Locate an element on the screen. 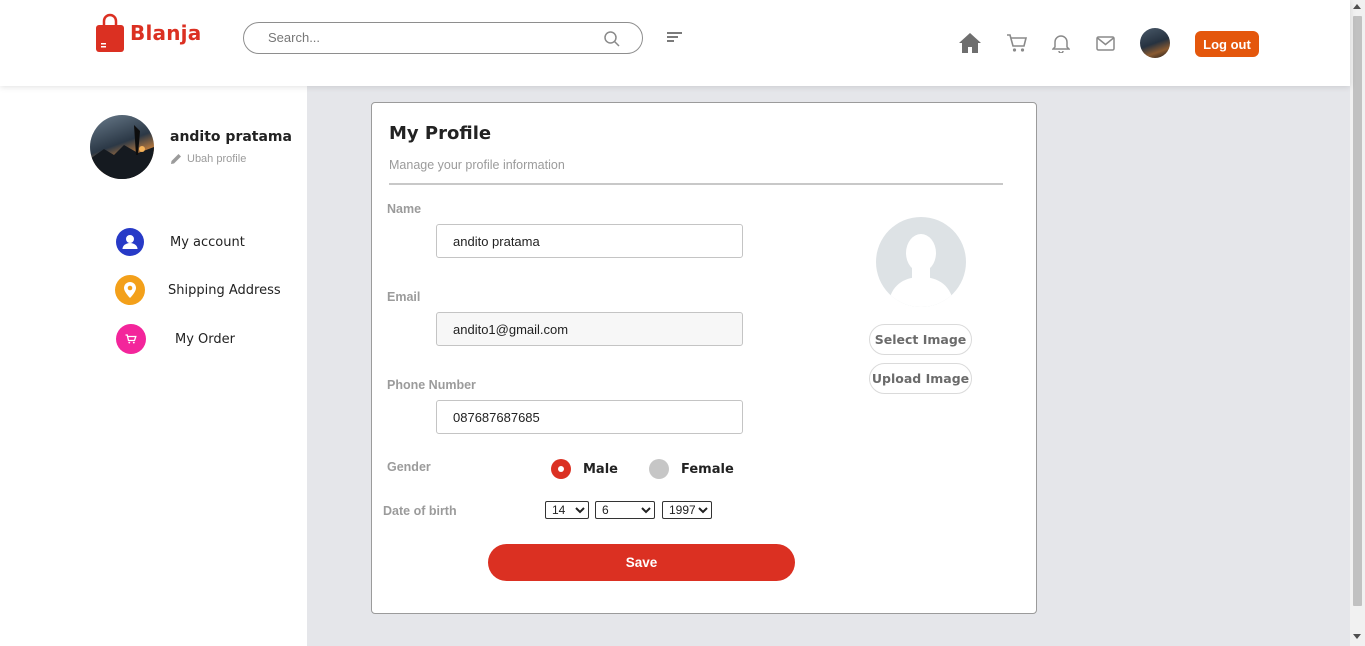  save-button: Save is located at coordinates (641, 562).